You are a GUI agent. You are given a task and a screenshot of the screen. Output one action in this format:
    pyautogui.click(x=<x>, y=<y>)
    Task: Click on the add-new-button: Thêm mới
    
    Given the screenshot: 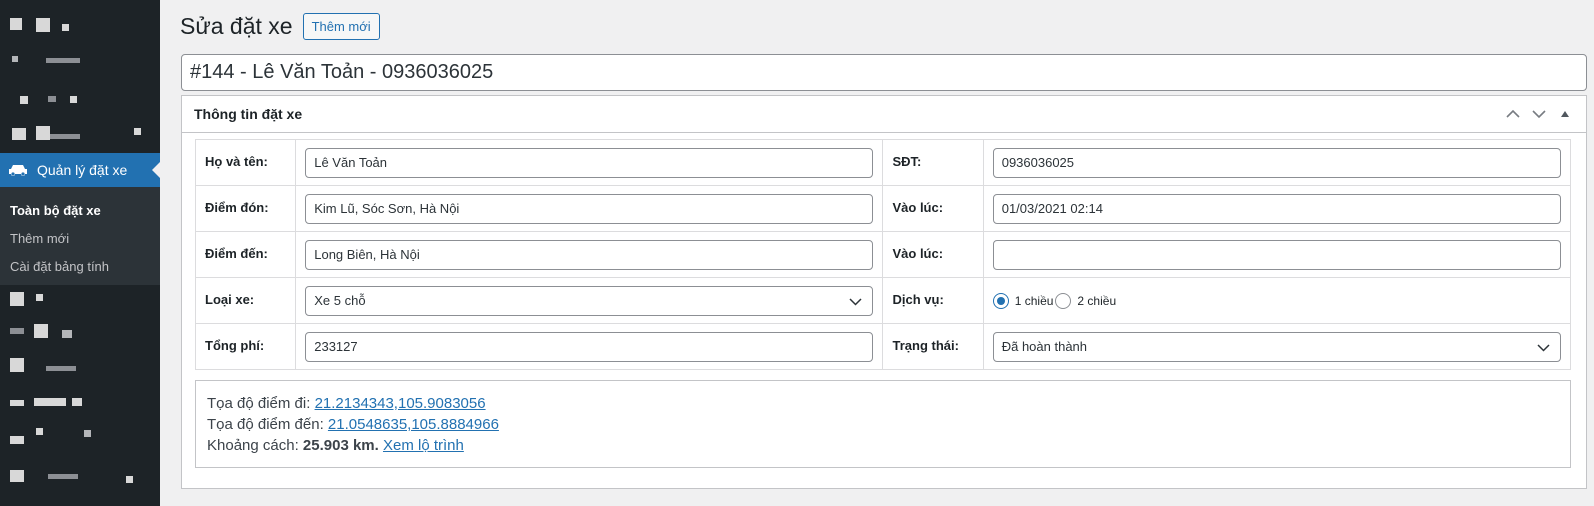 What is the action you would take?
    pyautogui.click(x=341, y=26)
    